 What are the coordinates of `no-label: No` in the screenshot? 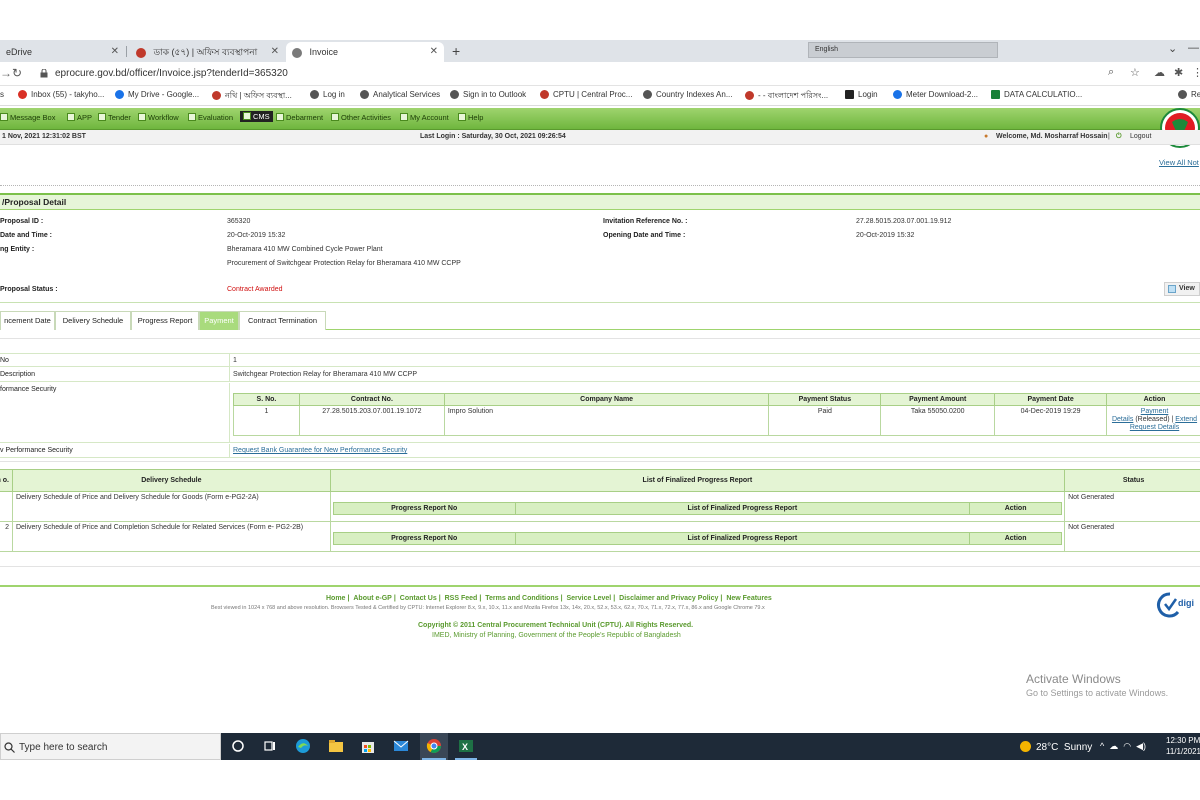 It's located at (4, 360).